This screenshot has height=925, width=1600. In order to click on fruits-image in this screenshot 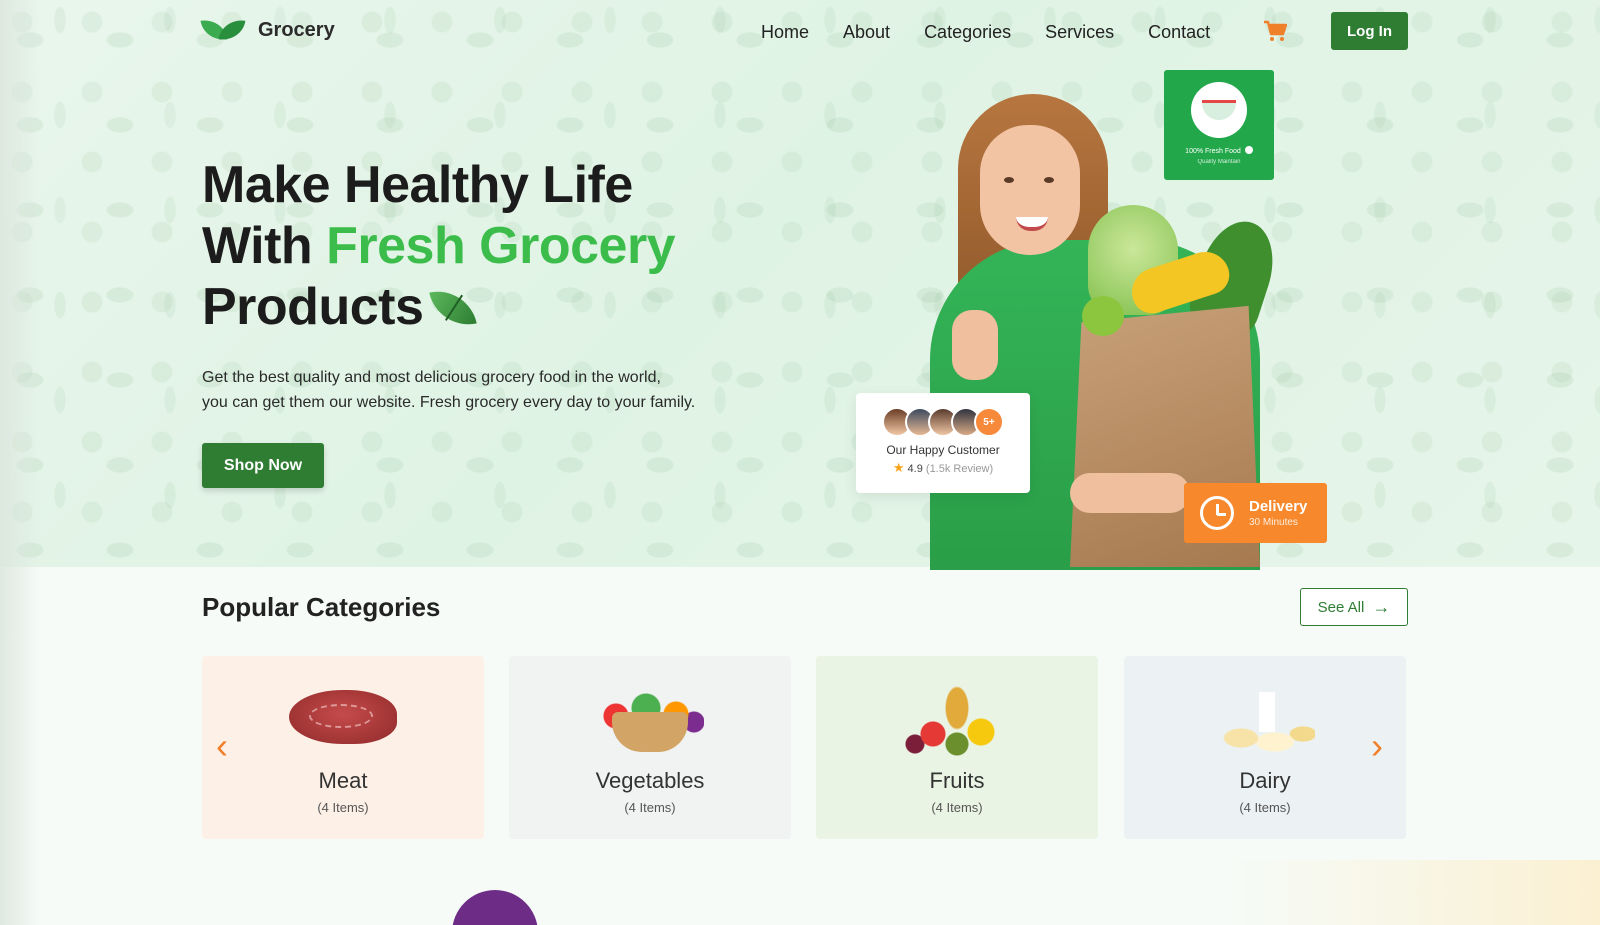, I will do `click(957, 716)`.